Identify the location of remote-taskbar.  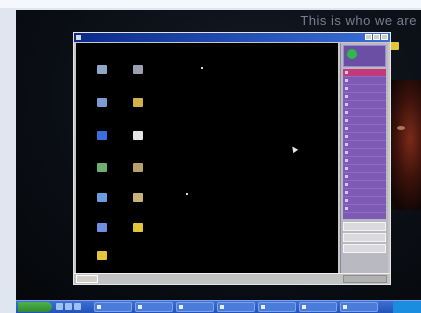
(232, 278).